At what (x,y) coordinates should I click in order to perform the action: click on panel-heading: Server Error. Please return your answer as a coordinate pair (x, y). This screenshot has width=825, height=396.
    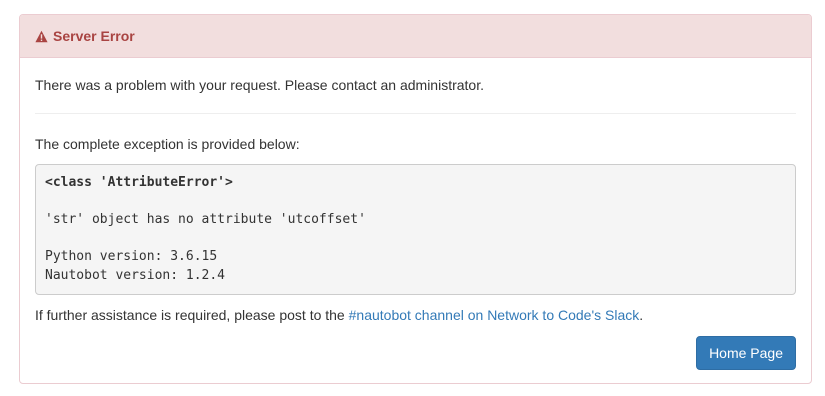
    Looking at the image, I should click on (415, 36).